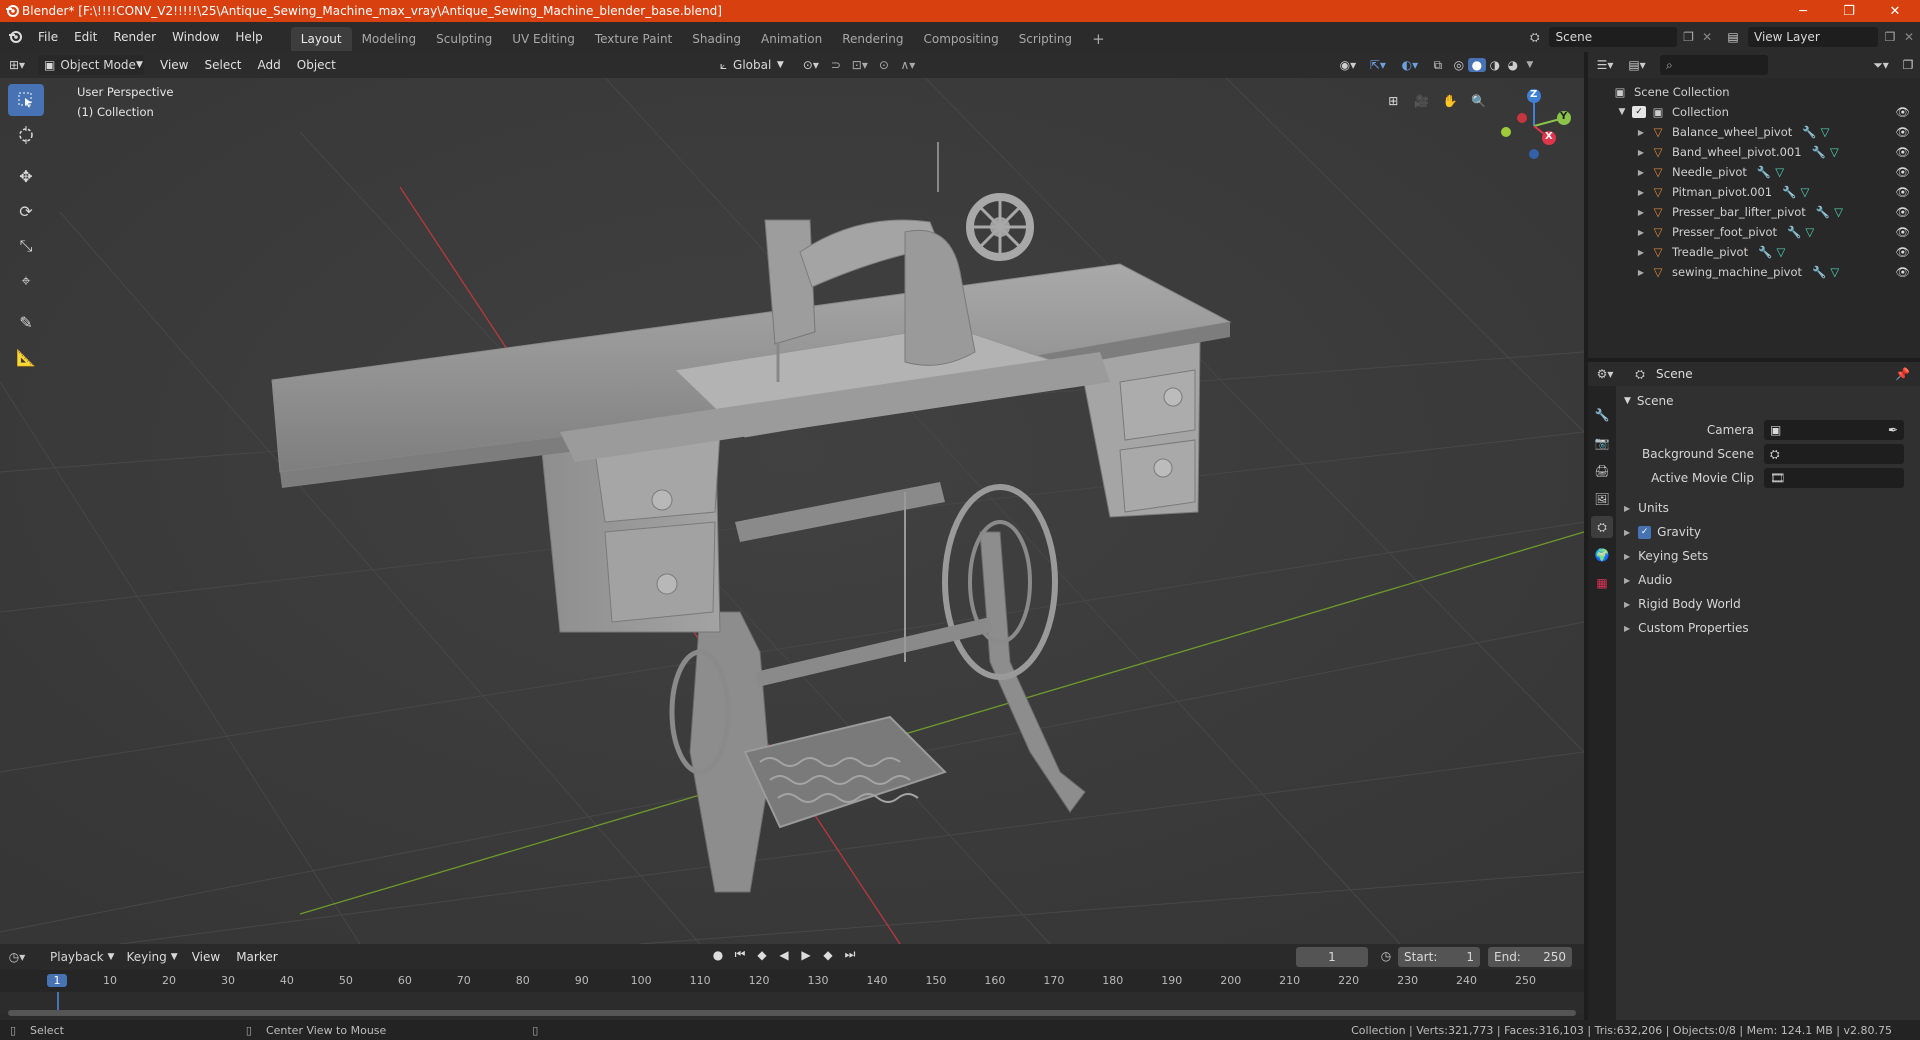  What do you see at coordinates (718, 955) in the screenshot?
I see `record-icon: ●` at bounding box center [718, 955].